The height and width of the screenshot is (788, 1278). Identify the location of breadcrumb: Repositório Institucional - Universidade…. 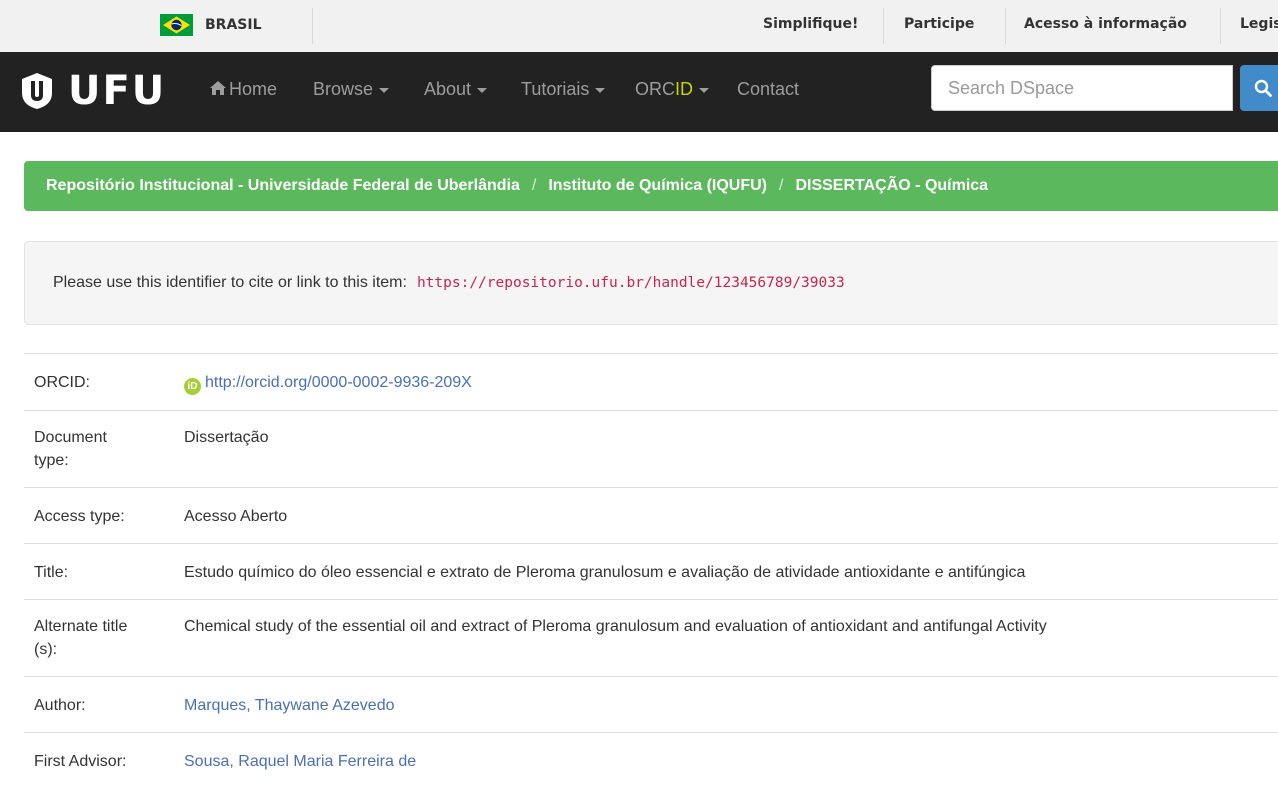
(651, 186).